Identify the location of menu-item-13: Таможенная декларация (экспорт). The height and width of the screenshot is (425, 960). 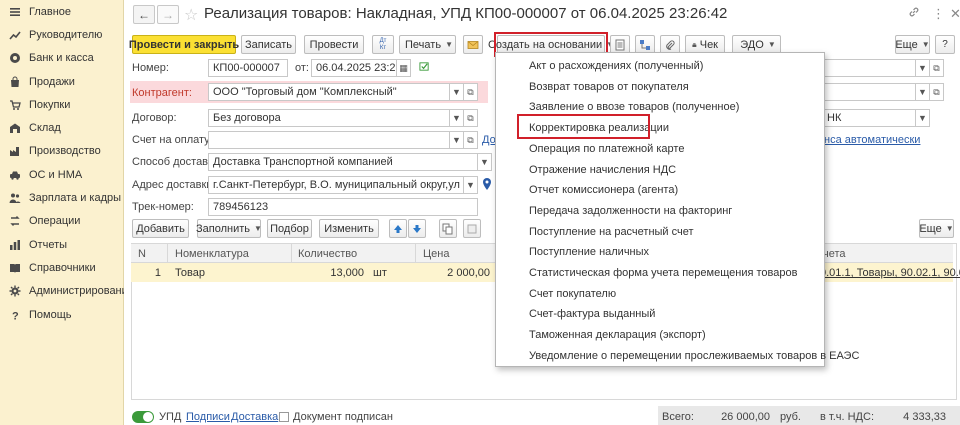
(617, 335).